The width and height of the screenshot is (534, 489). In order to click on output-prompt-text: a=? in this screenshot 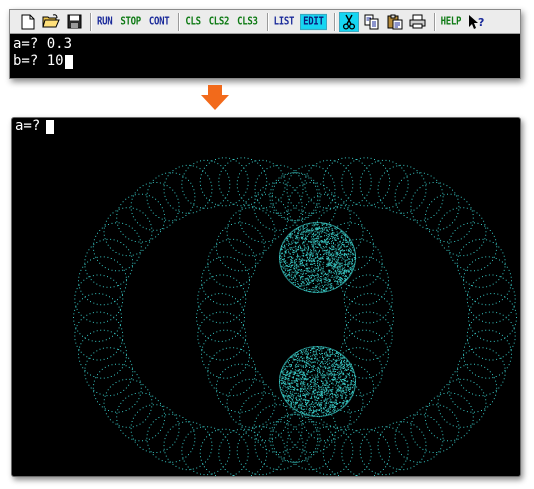, I will do `click(28, 126)`.